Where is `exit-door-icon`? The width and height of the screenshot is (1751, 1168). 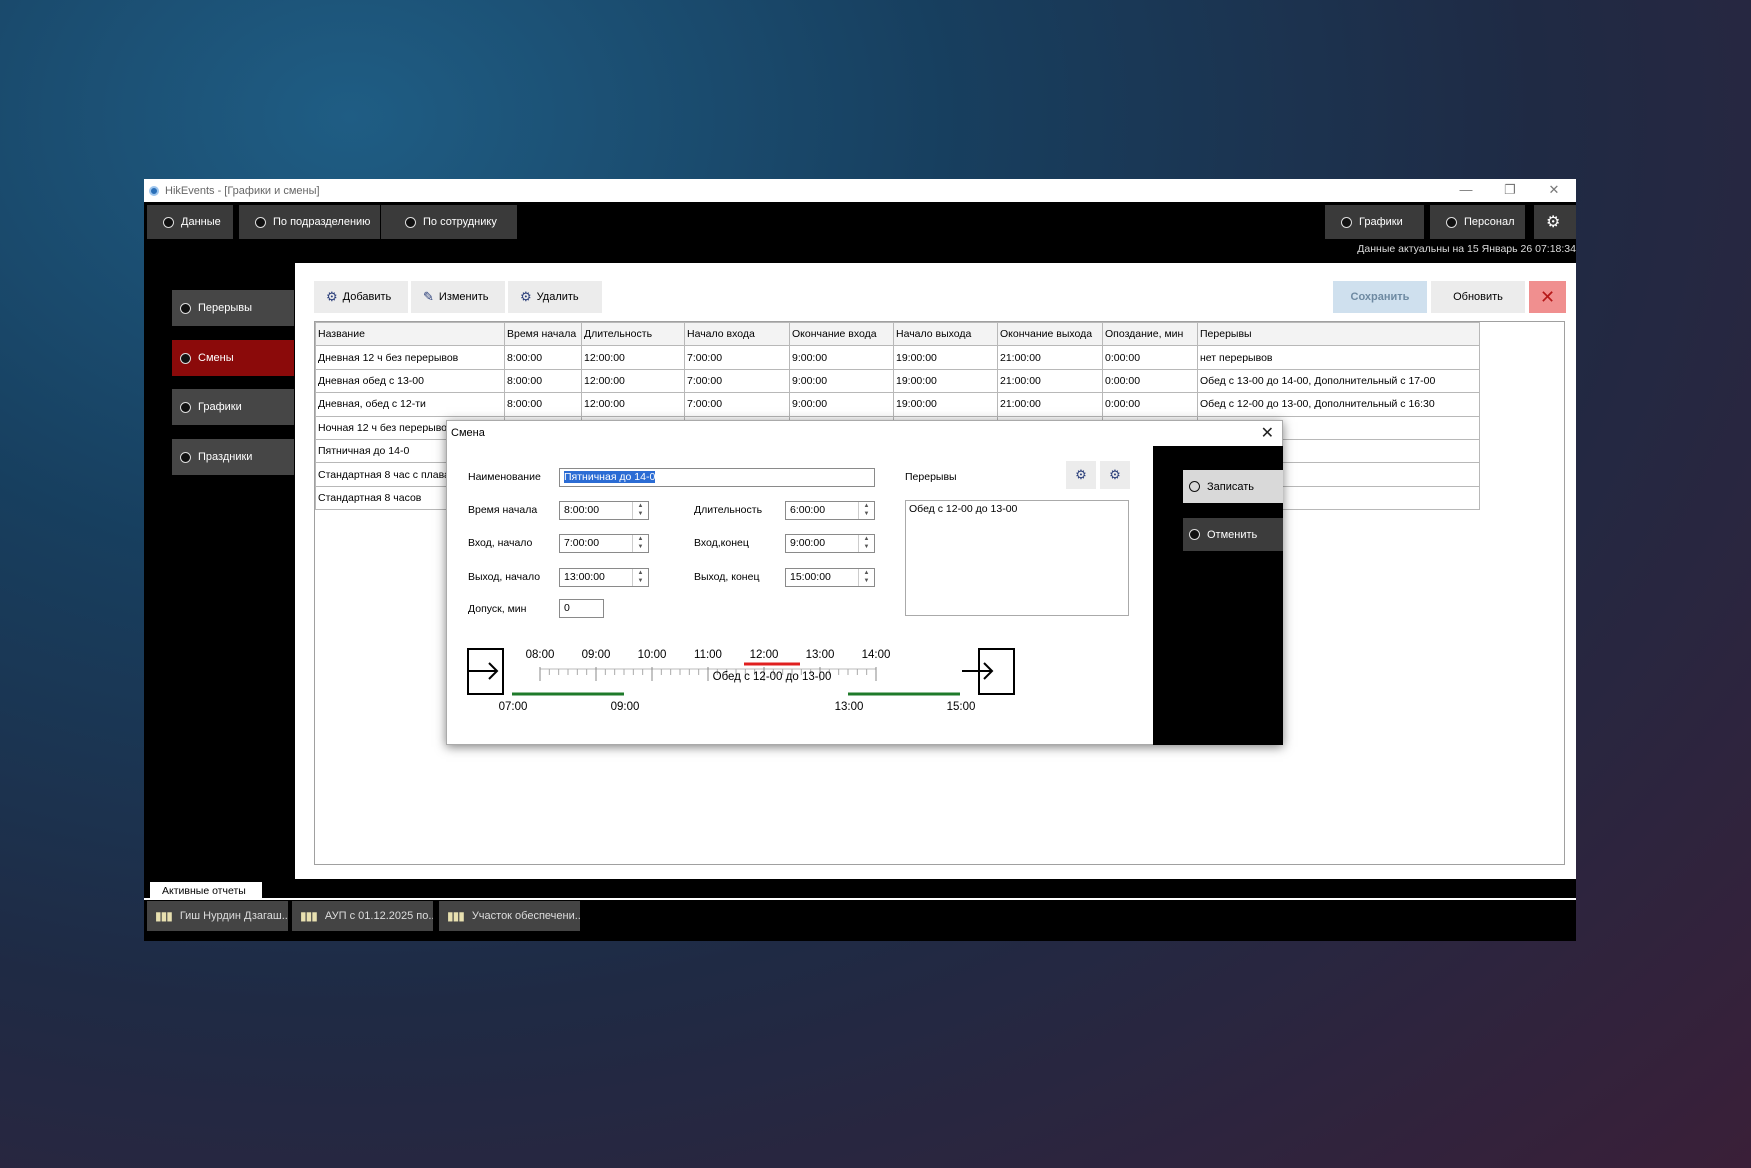 exit-door-icon is located at coordinates (988, 671).